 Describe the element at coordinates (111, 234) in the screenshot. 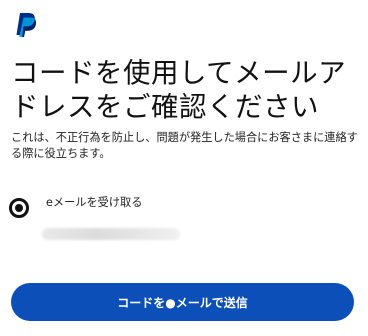

I see `masked-email-address` at that location.